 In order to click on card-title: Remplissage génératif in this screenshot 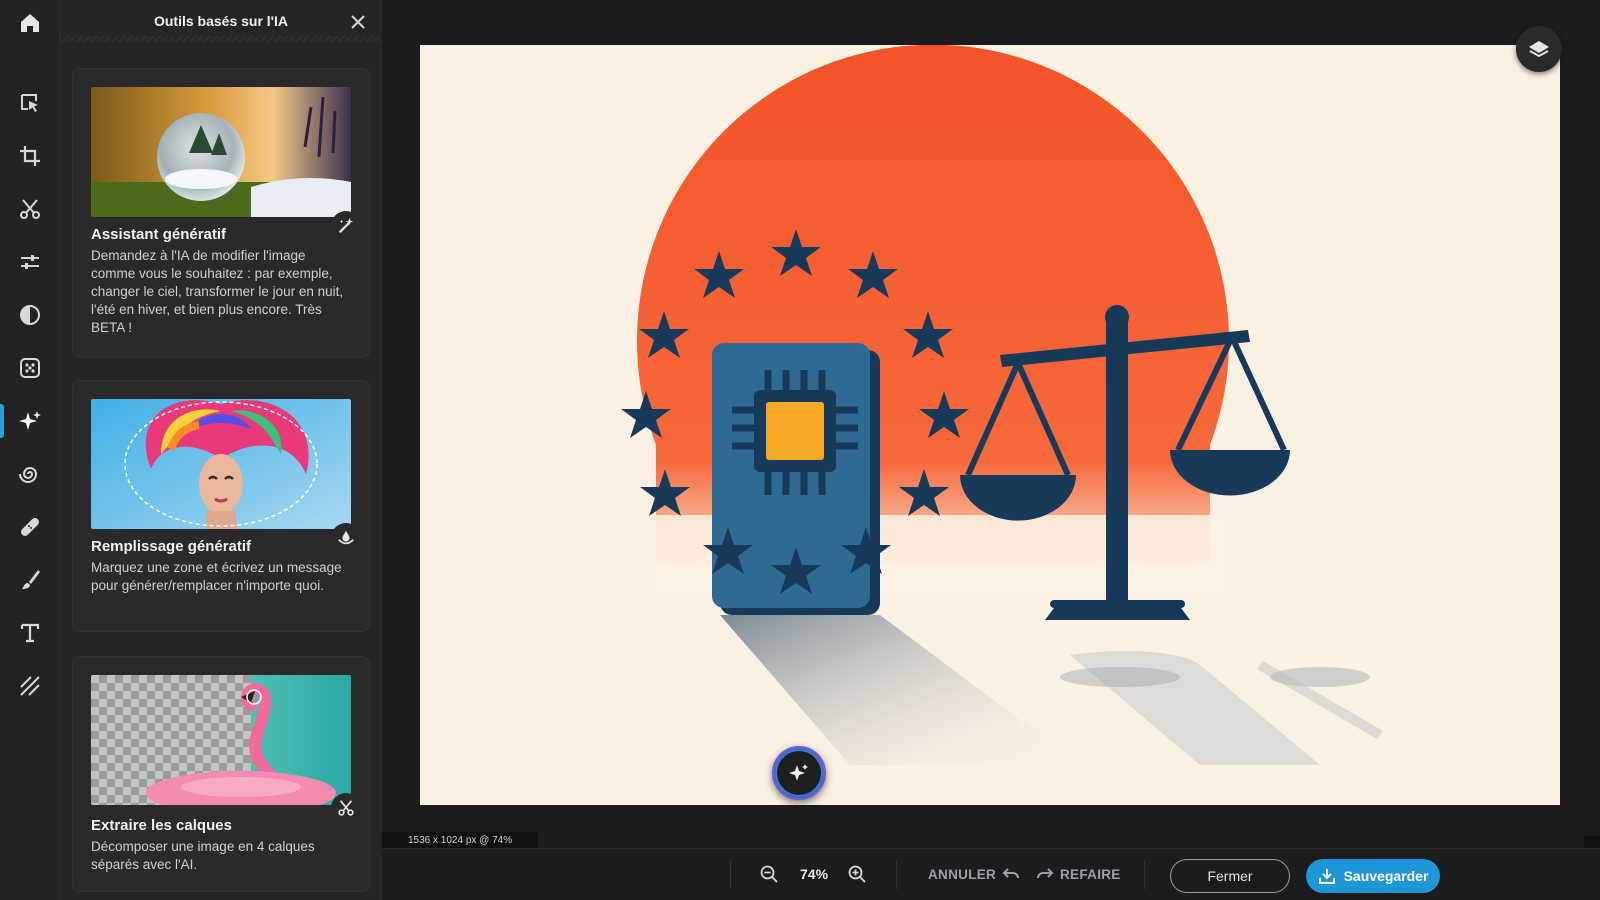, I will do `click(171, 546)`.